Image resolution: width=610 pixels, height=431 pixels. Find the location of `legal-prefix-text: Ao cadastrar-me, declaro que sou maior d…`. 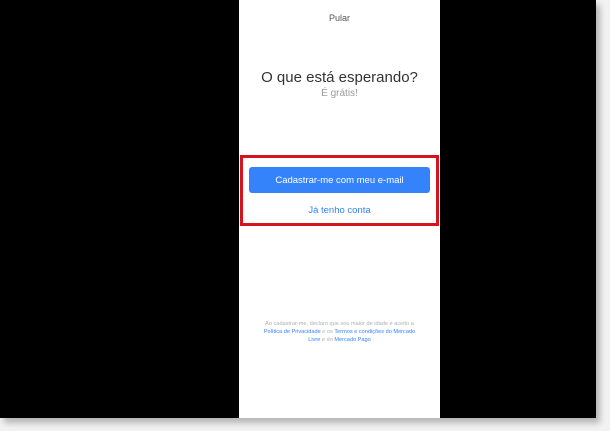

legal-prefix-text: Ao cadastrar-me, declaro que sou maior d… is located at coordinates (339, 324).